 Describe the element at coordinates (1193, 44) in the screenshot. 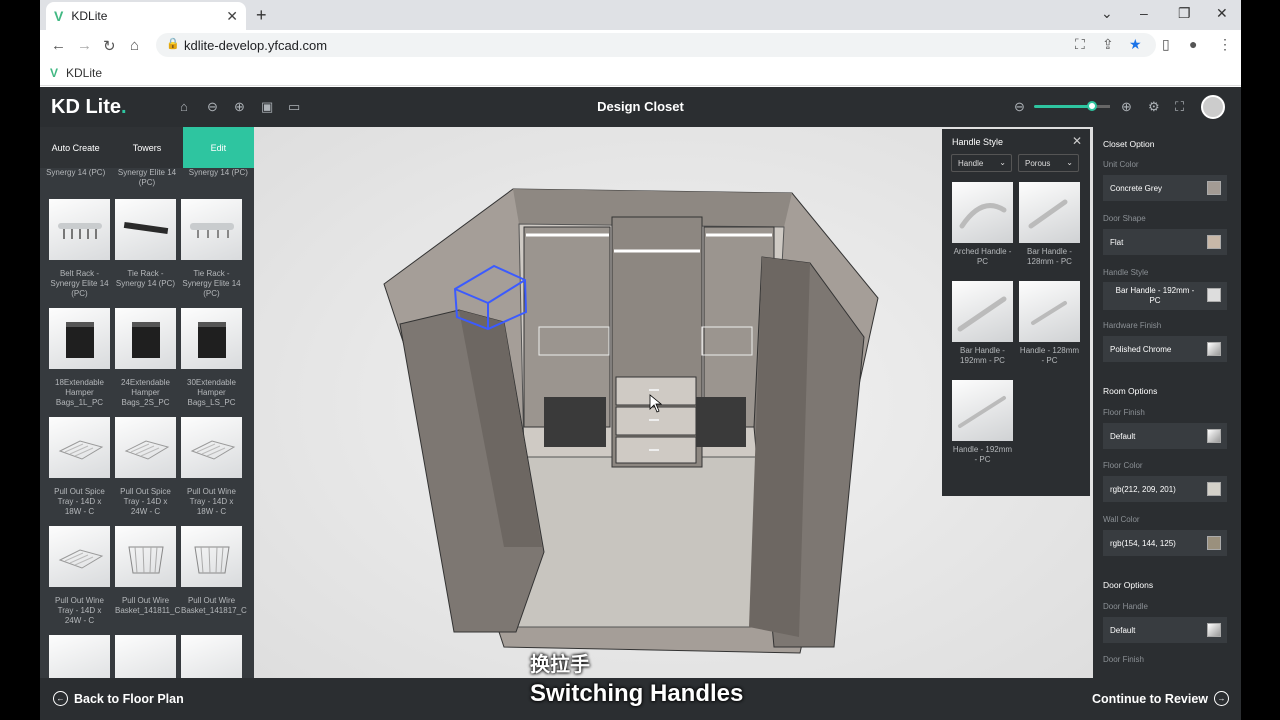

I see `profile-icon: ●` at that location.